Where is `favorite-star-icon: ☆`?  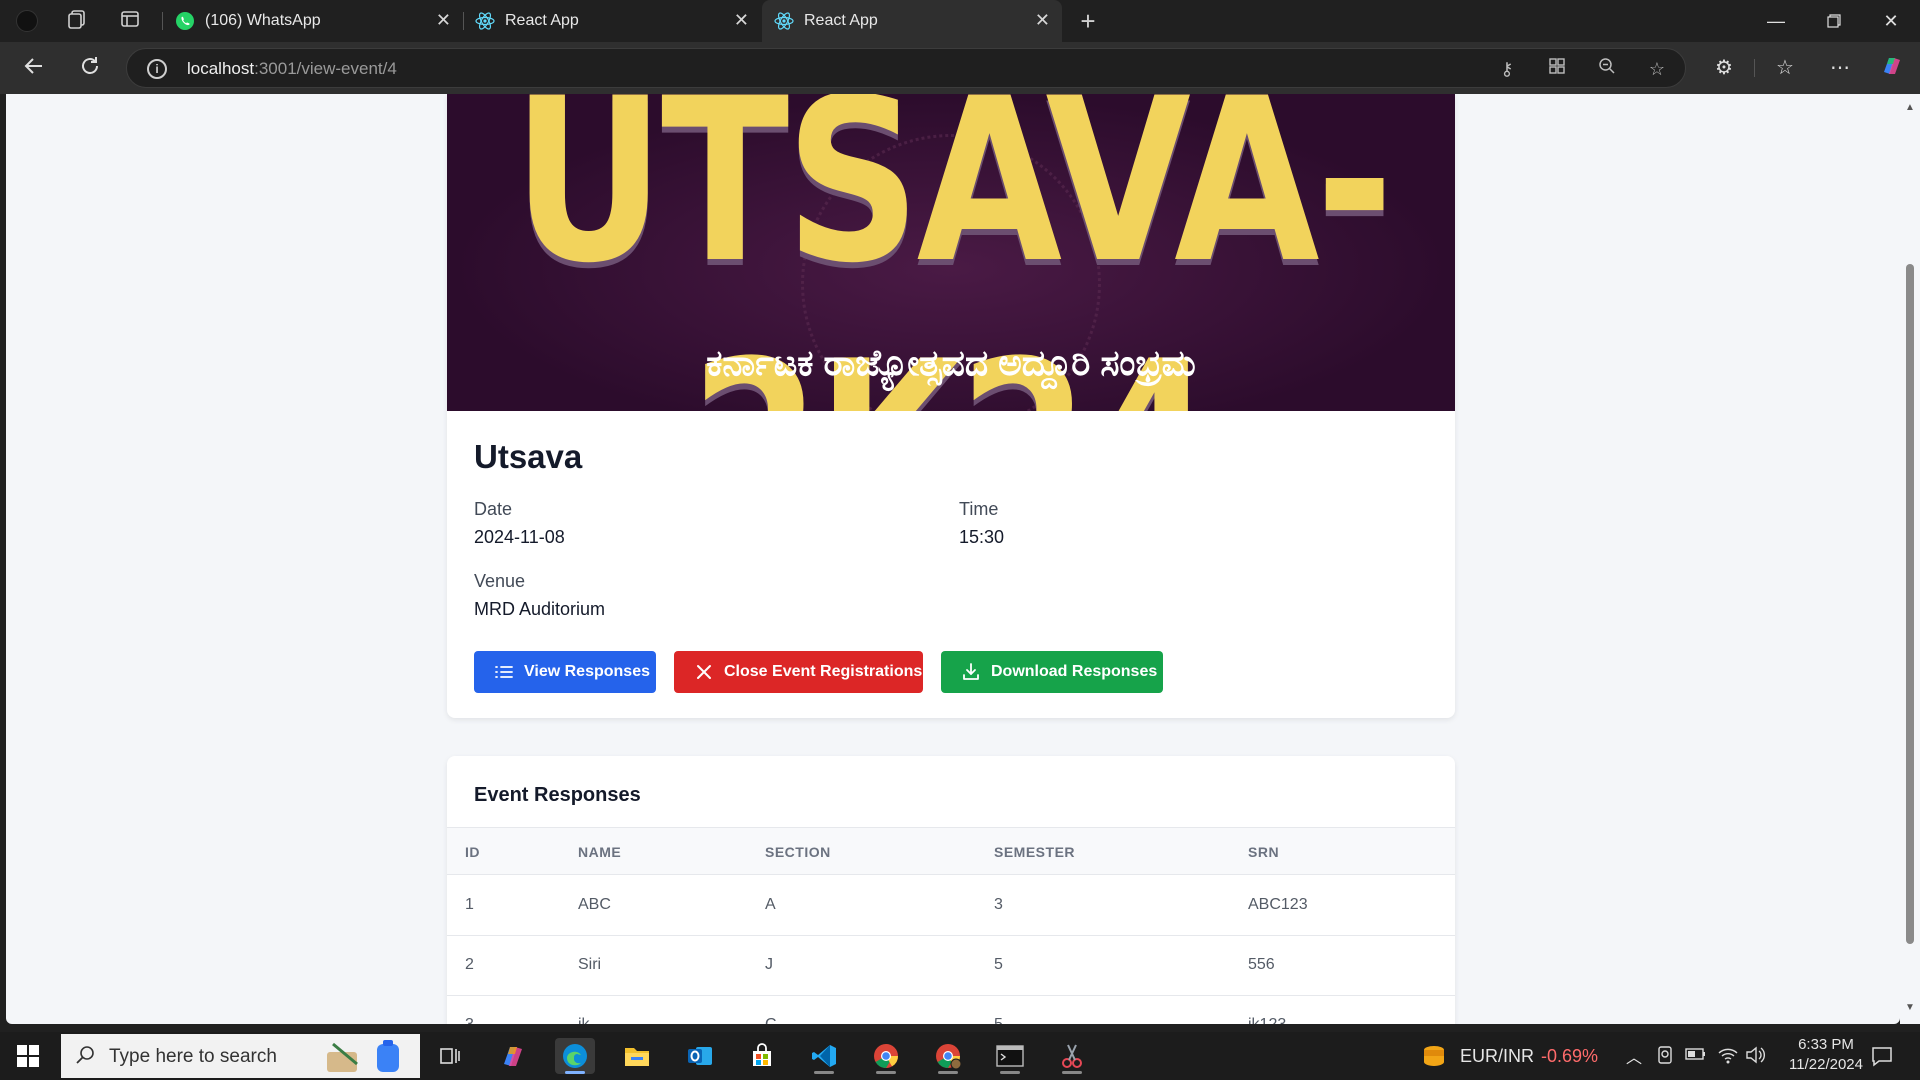 favorite-star-icon: ☆ is located at coordinates (1657, 69).